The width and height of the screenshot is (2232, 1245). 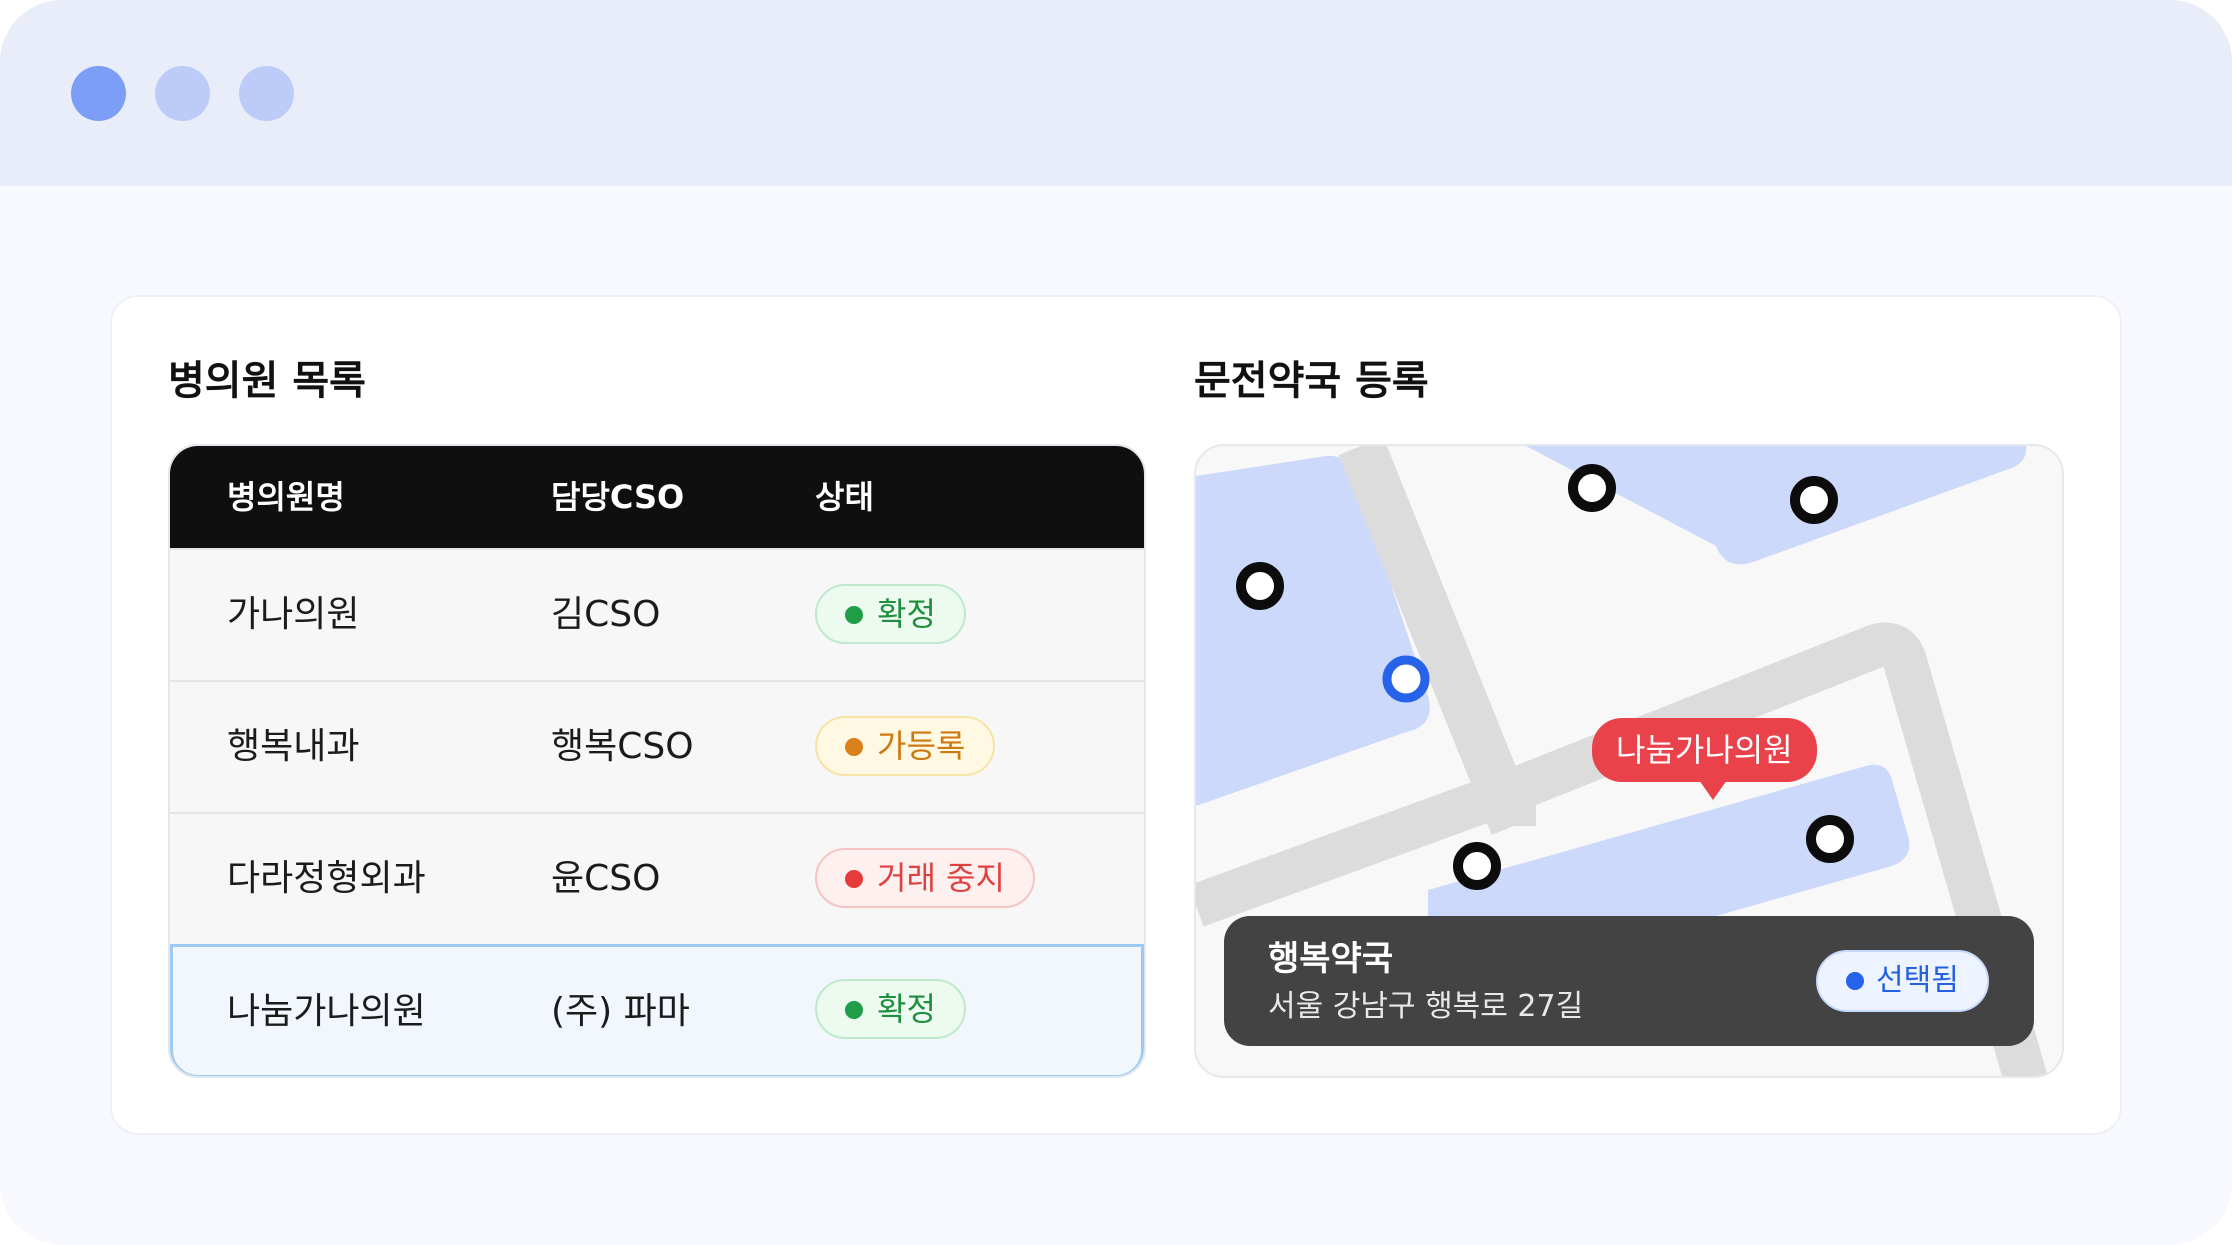 I want to click on table-header: 병의원명 담당CSO 상태, so click(x=657, y=497).